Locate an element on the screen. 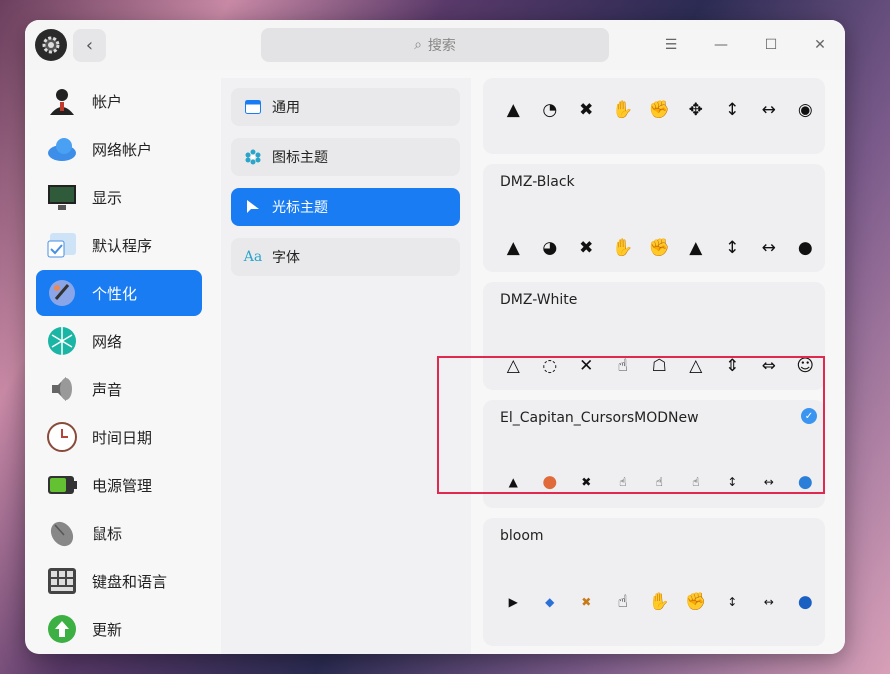 The width and height of the screenshot is (890, 674). font-icon: Aa is located at coordinates (253, 257).